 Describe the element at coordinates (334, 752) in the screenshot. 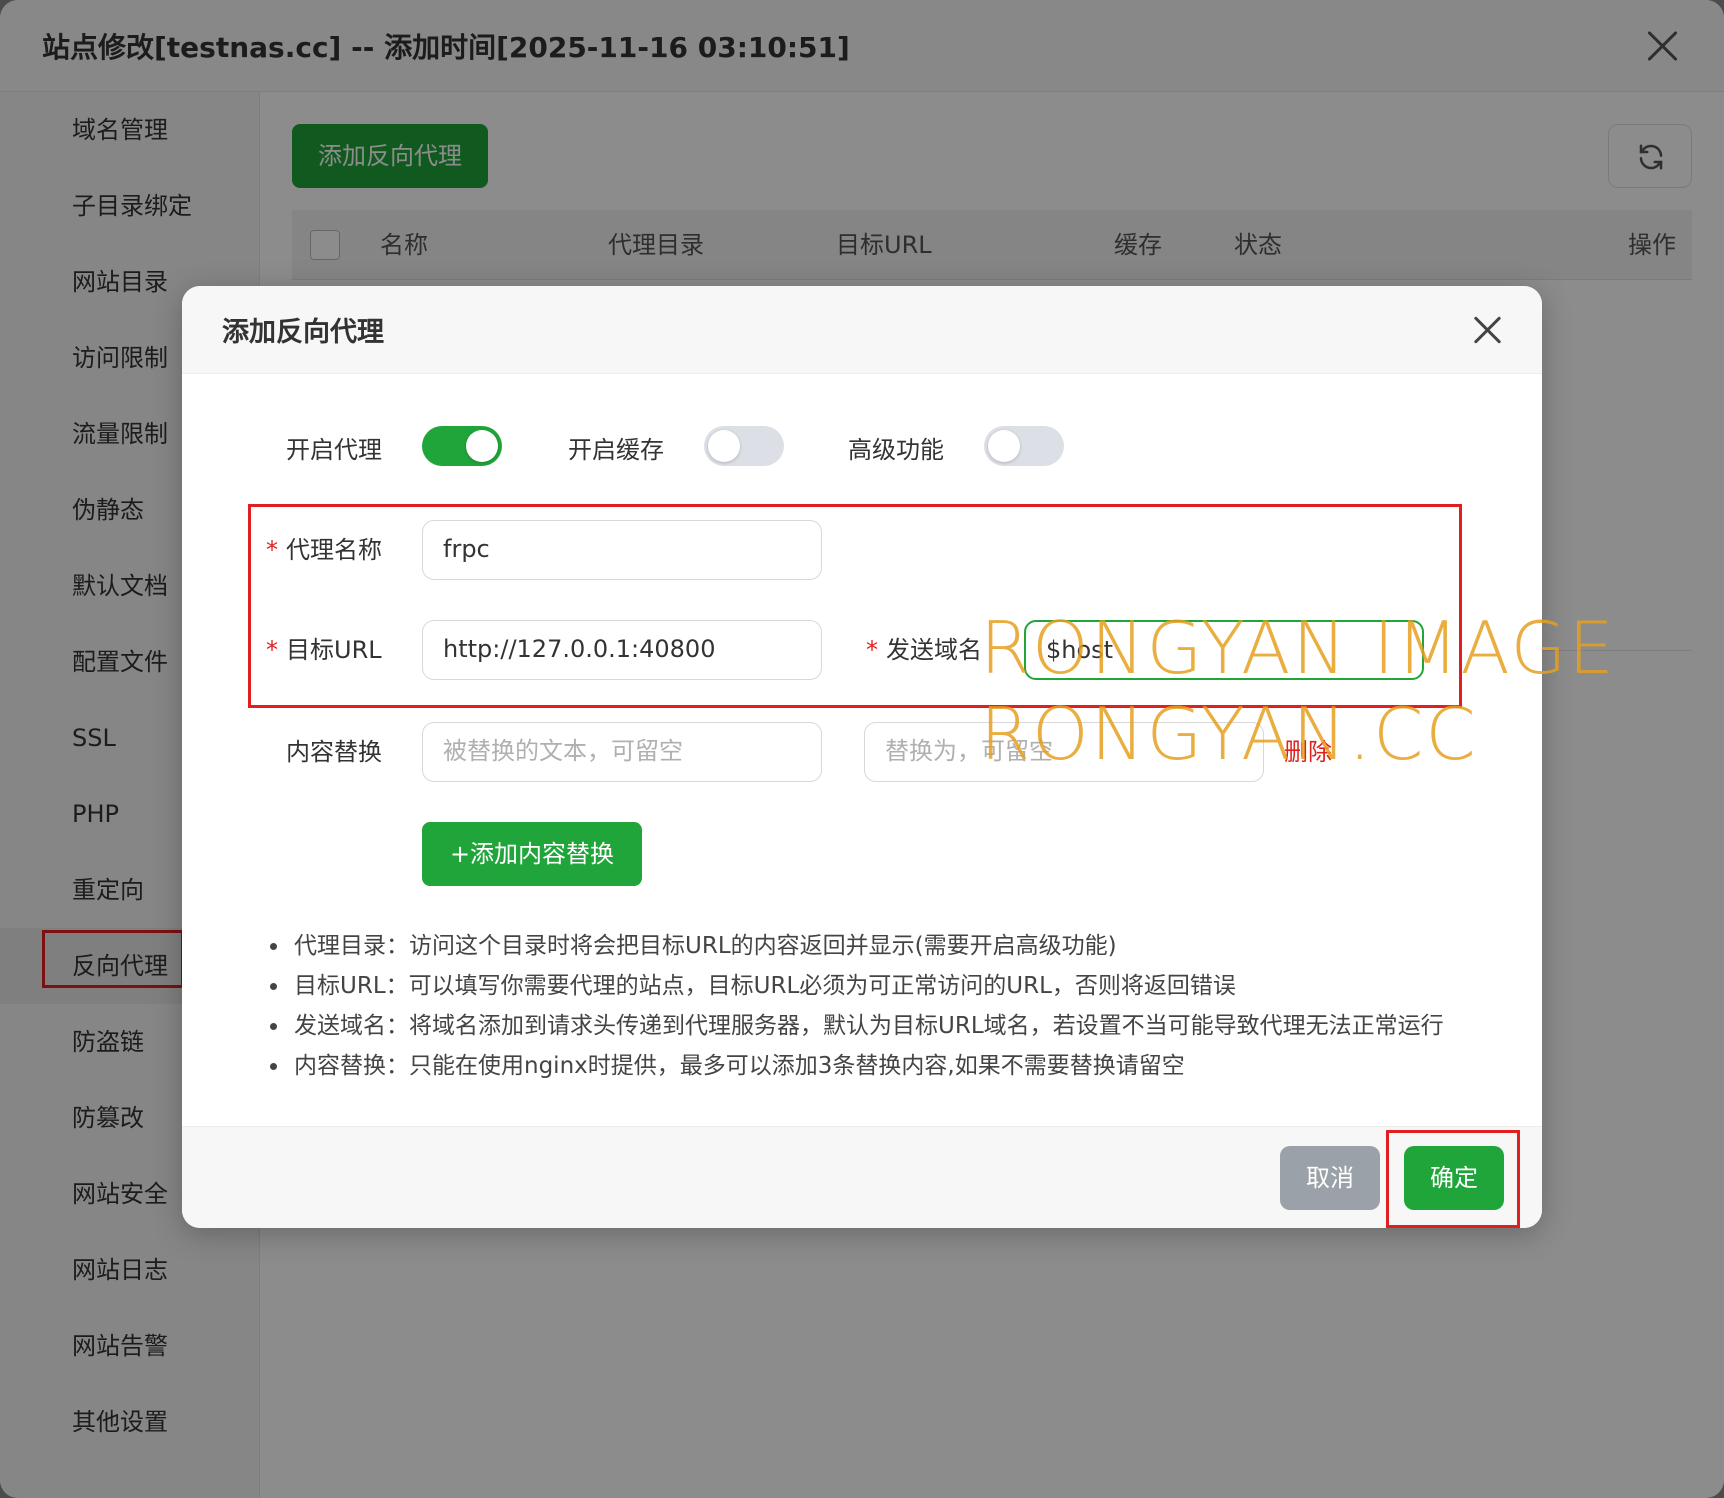

I see `content-replace-label: 内容替换` at that location.